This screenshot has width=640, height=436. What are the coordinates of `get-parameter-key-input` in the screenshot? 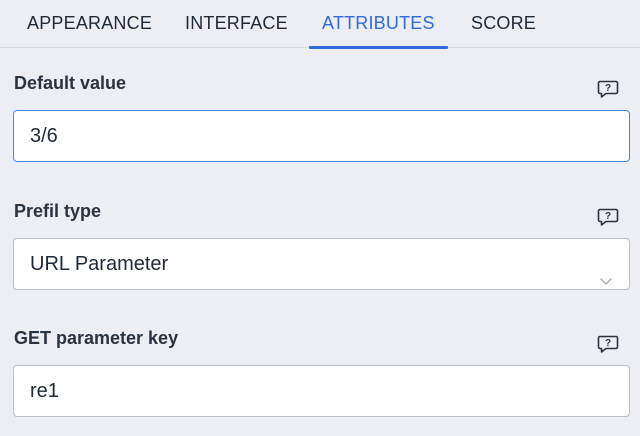 It's located at (321, 391).